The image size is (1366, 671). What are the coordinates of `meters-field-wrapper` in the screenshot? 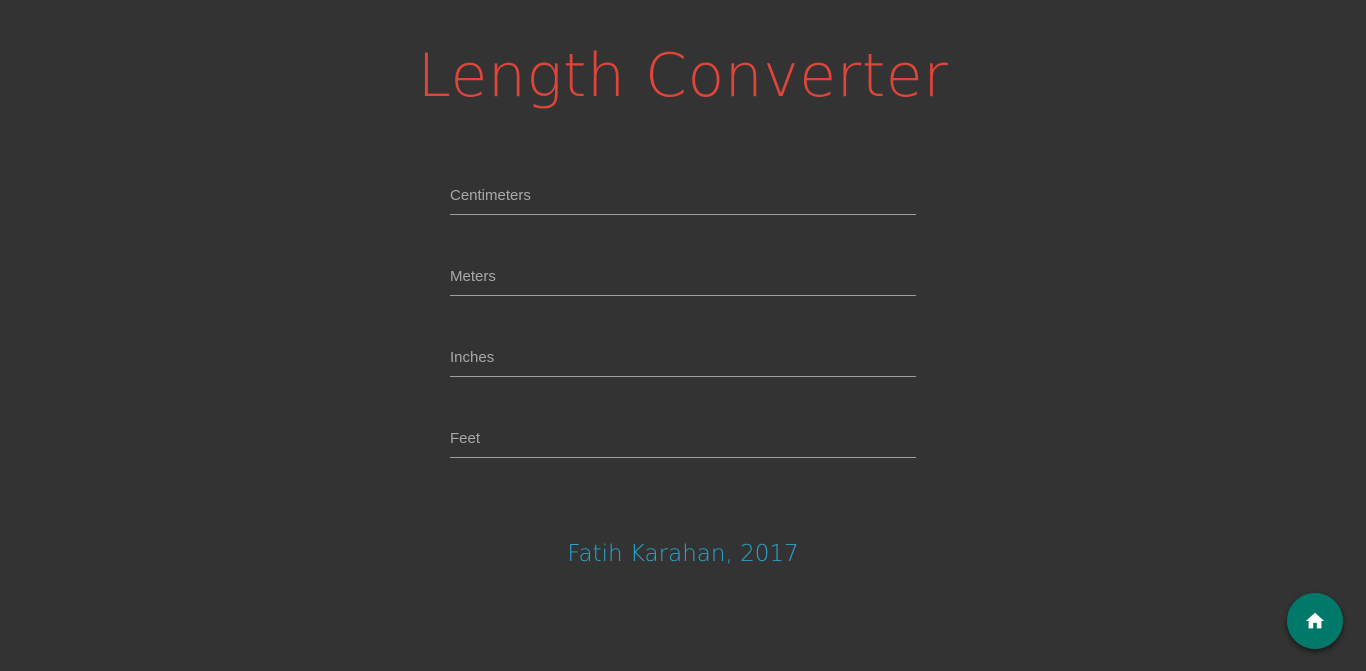 It's located at (683, 271).